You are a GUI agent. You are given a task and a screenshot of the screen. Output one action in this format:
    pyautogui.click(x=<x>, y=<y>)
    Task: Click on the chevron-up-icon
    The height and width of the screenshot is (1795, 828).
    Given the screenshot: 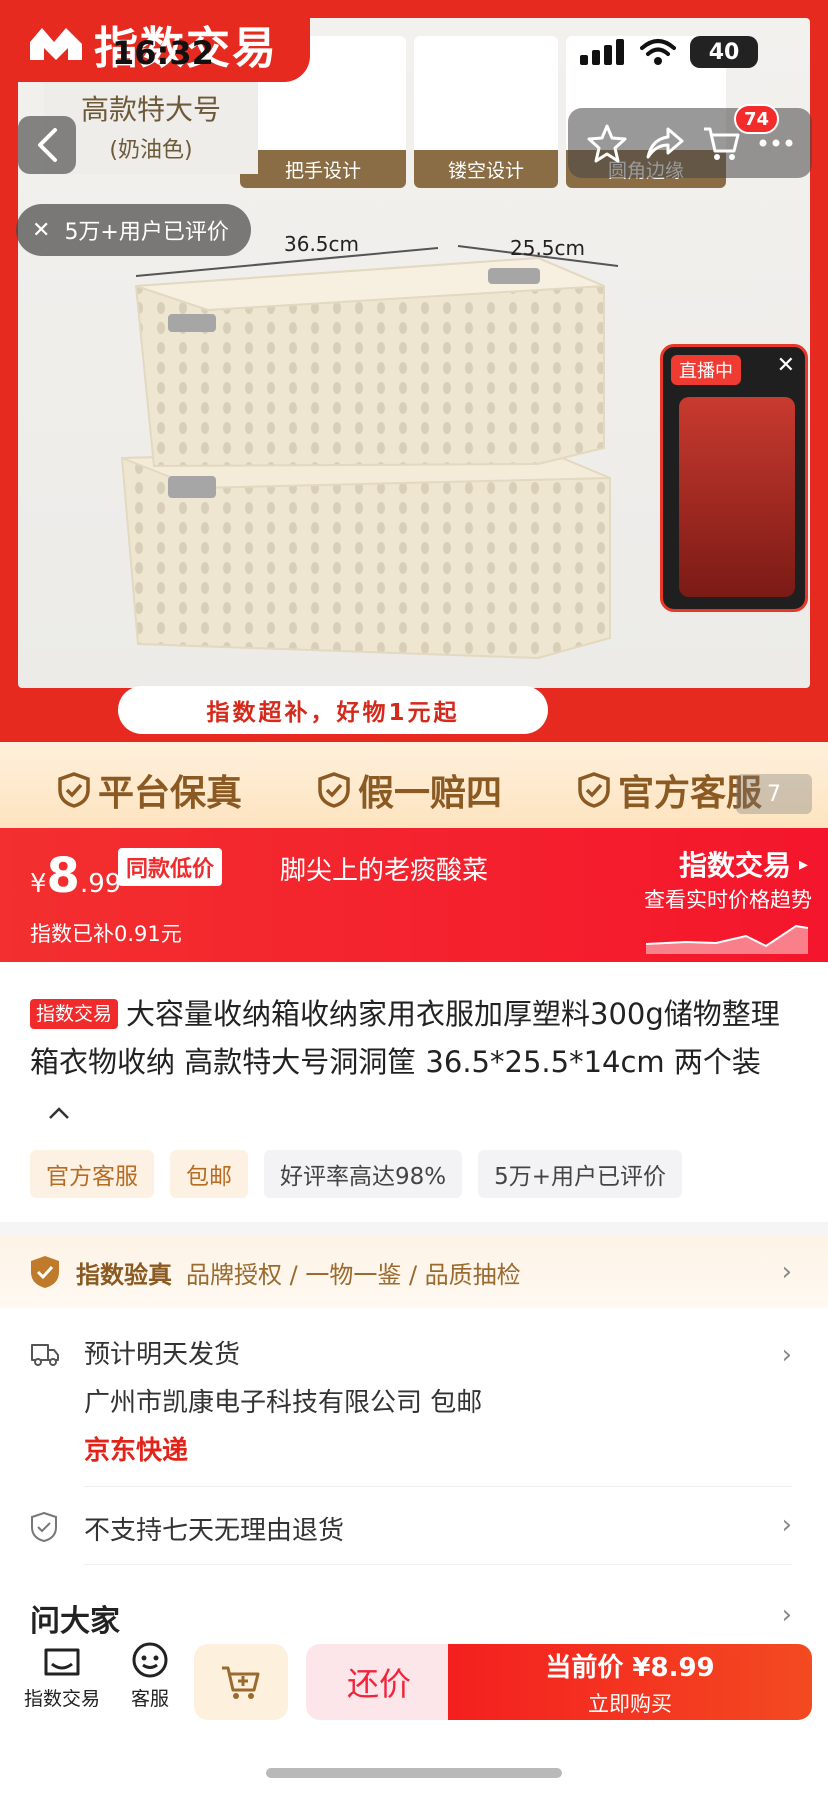 What is the action you would take?
    pyautogui.click(x=59, y=1110)
    